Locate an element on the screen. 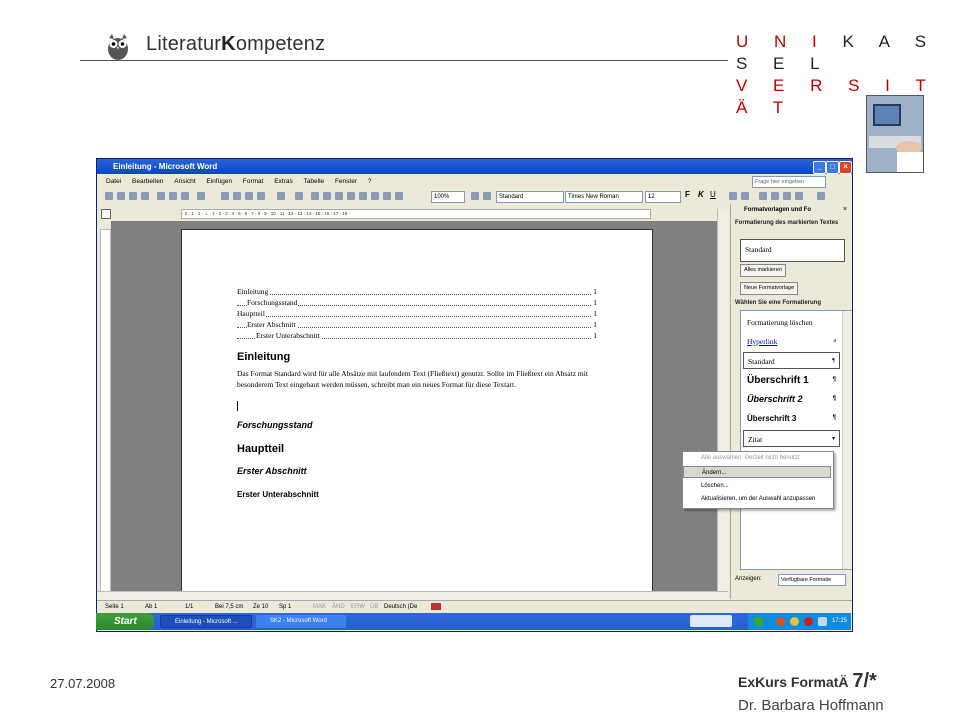 This screenshot has width=960, height=720. new-style-button: Neue Formatvorlage is located at coordinates (769, 288).